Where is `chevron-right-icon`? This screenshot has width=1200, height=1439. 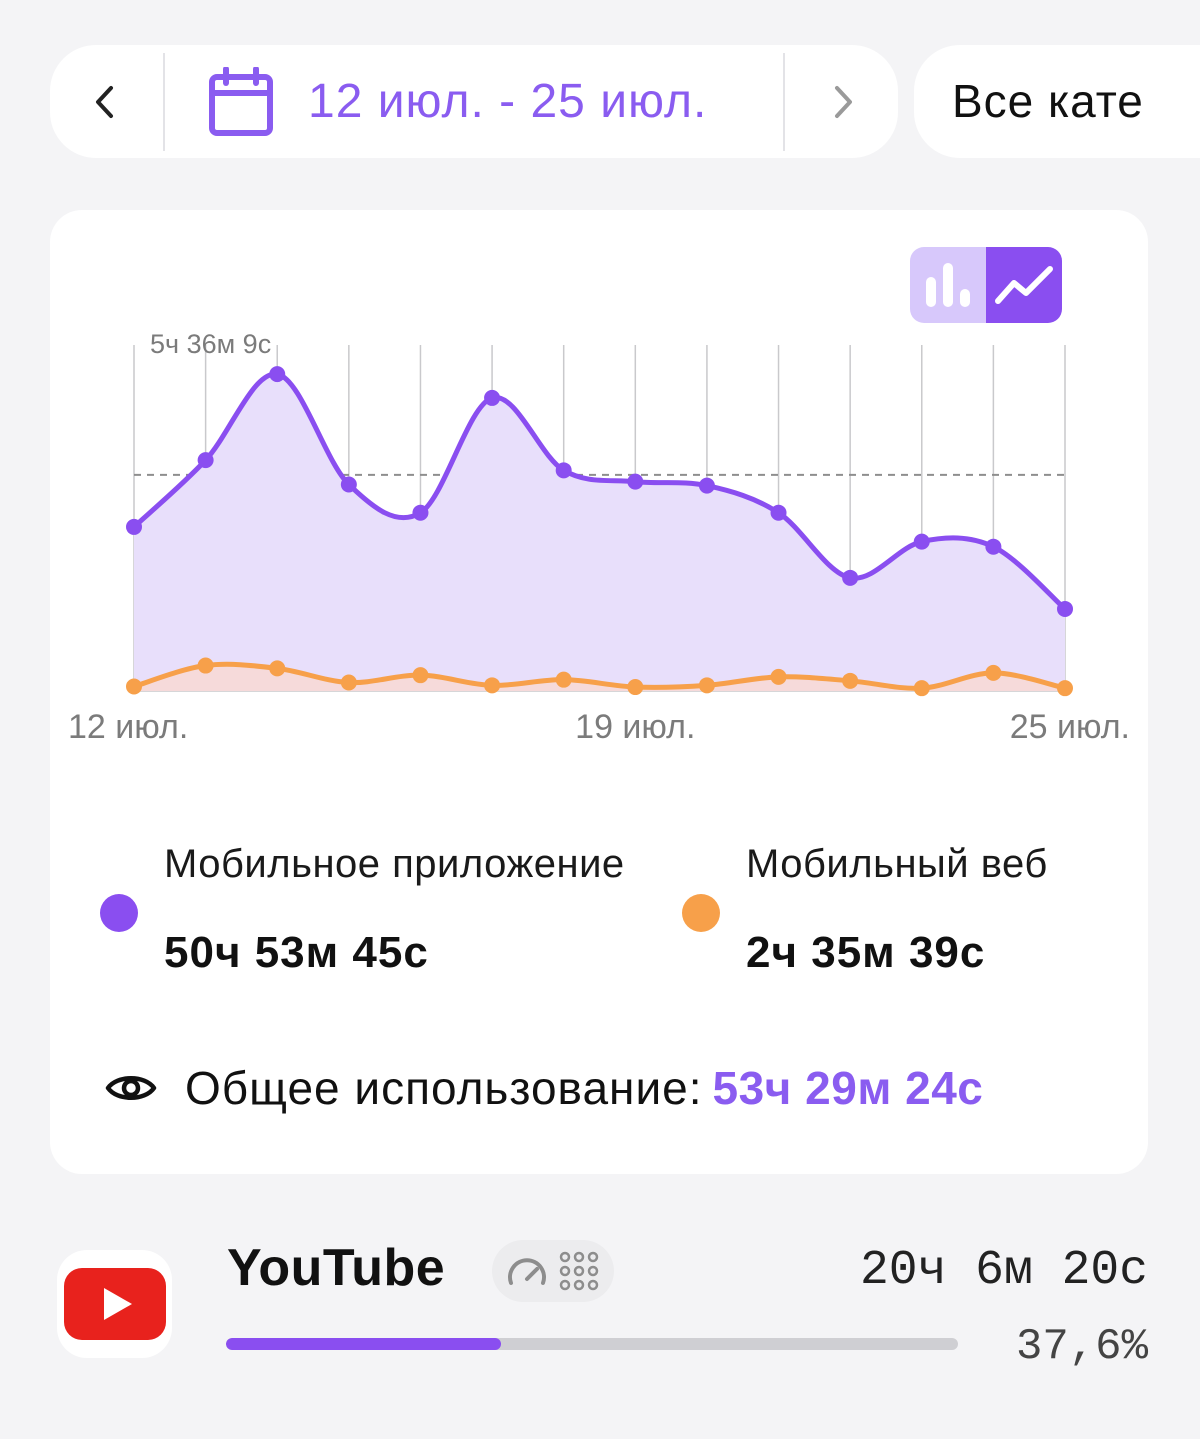 chevron-right-icon is located at coordinates (843, 101).